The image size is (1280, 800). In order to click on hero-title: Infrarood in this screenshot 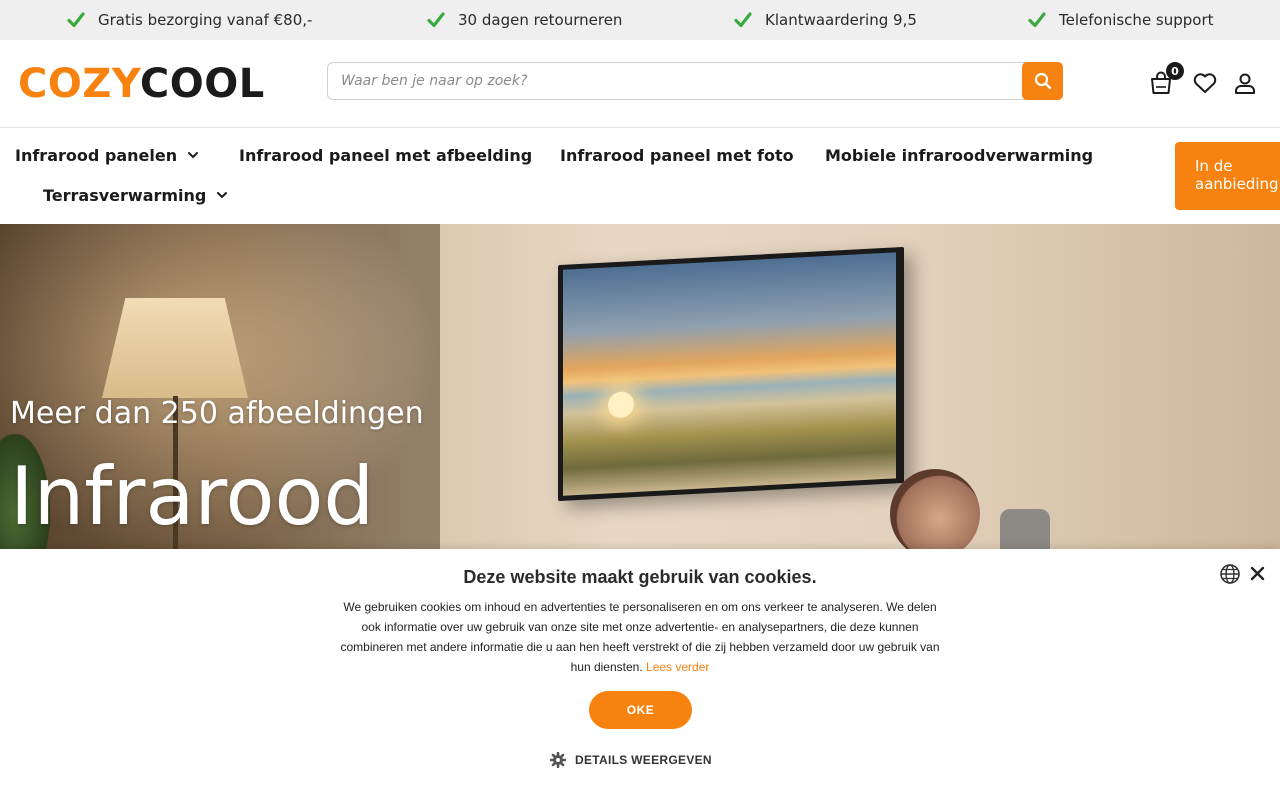, I will do `click(192, 496)`.